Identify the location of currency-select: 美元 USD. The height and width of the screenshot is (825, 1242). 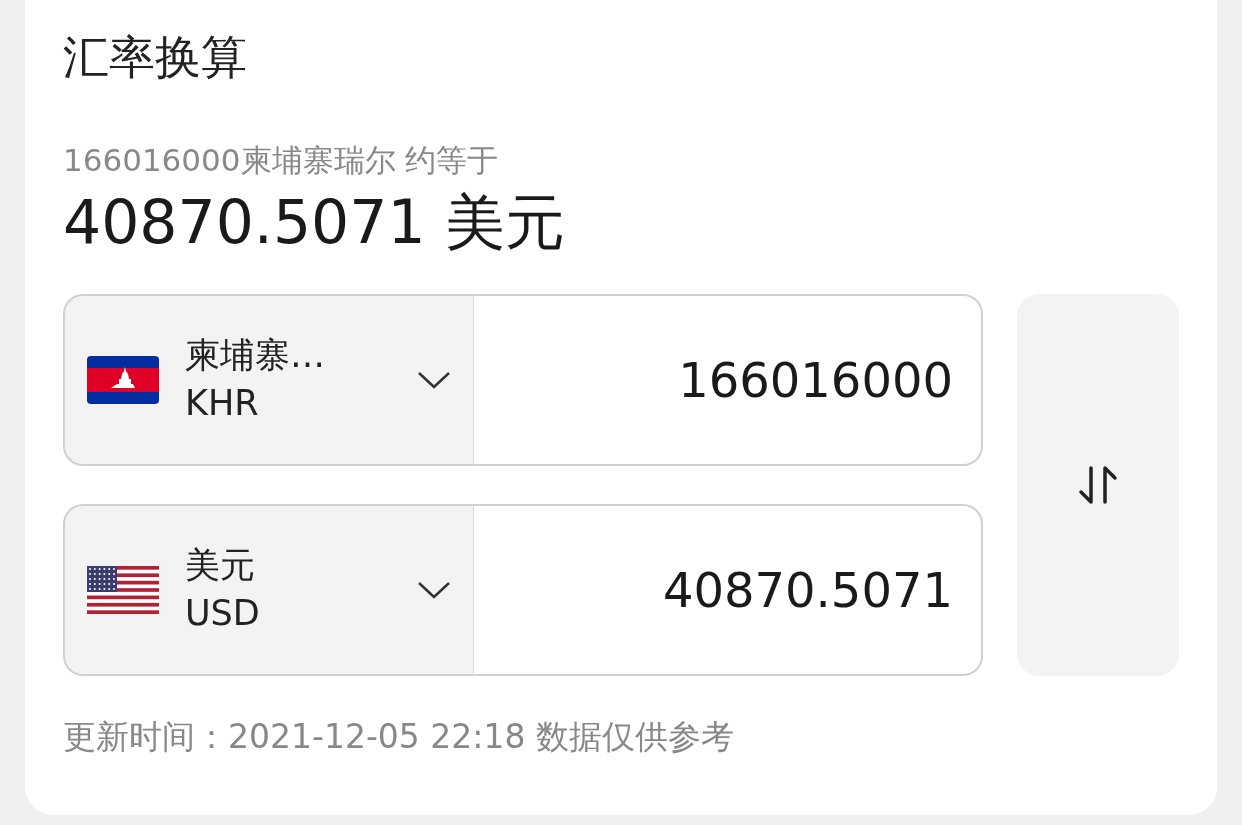
(268, 589).